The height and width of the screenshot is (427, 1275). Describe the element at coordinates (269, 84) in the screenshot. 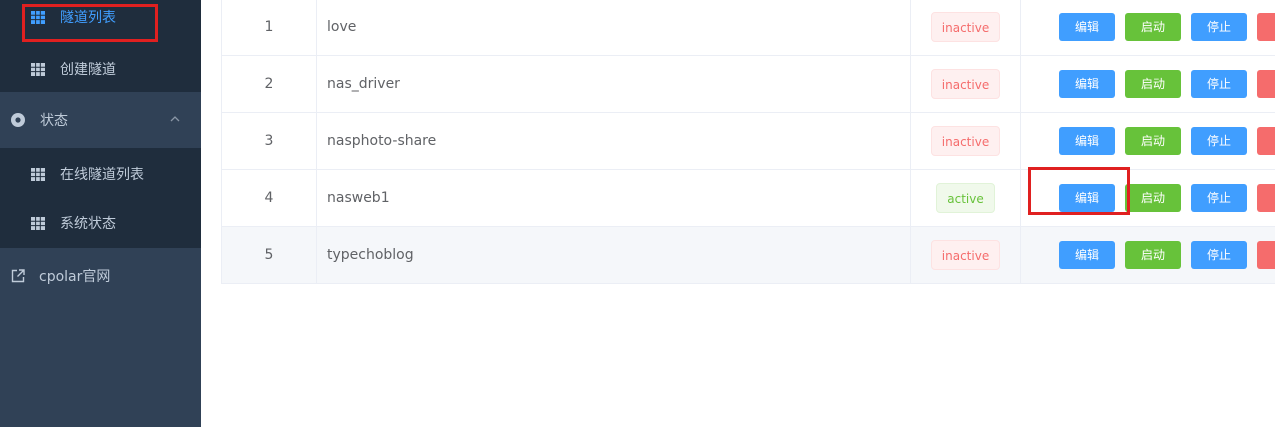

I see `row-index: 2` at that location.